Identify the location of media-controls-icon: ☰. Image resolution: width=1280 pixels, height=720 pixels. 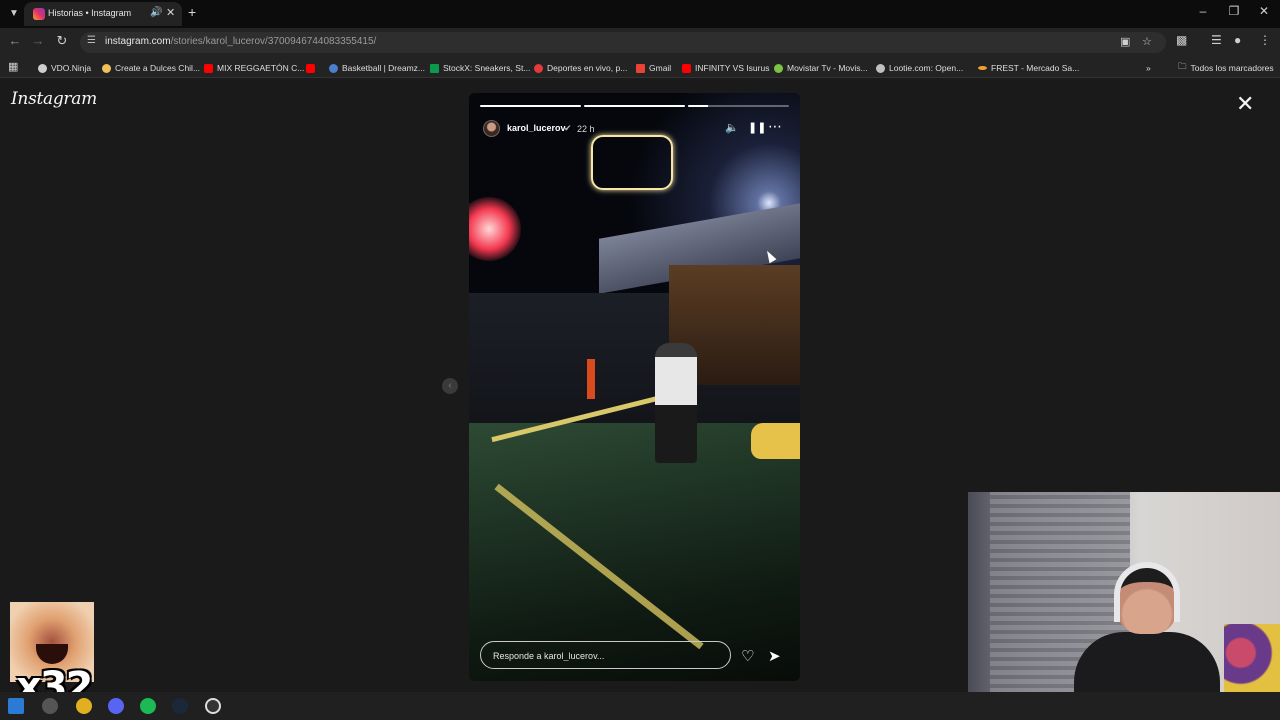
(1216, 40).